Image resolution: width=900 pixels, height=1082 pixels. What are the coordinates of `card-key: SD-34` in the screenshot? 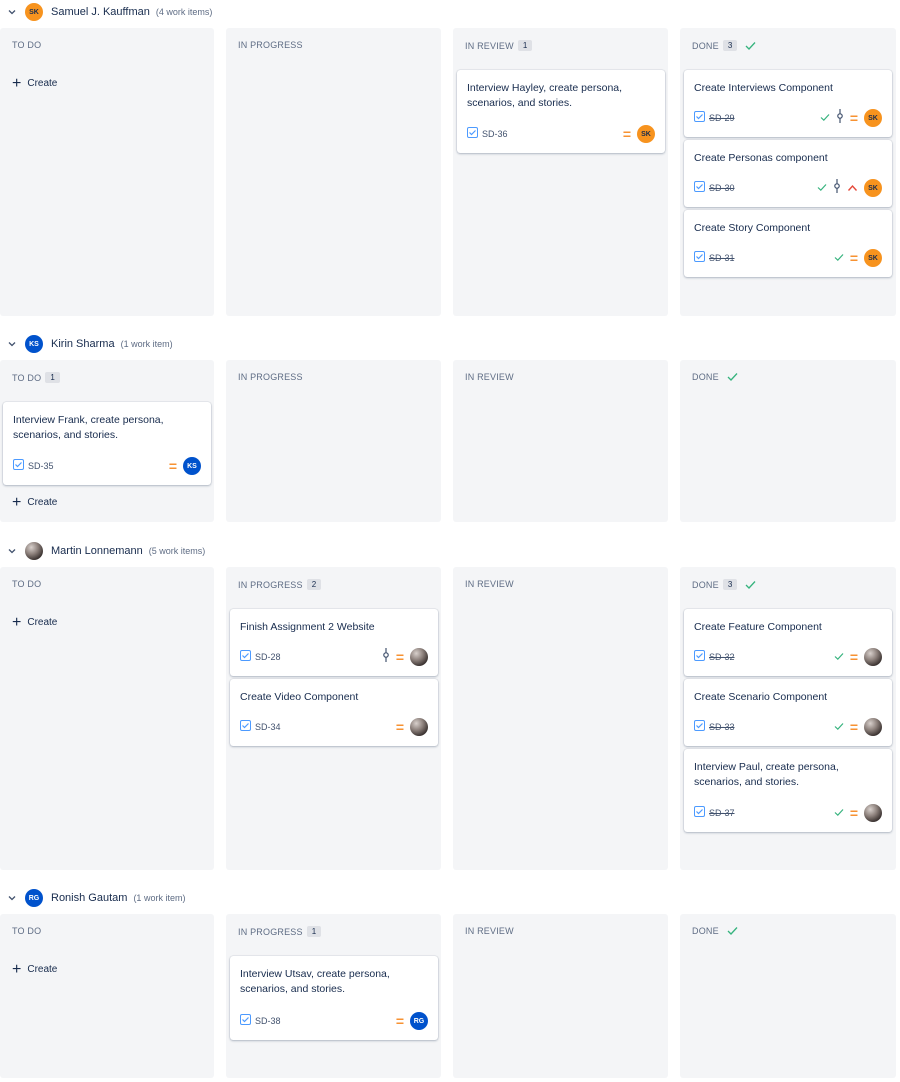 It's located at (268, 727).